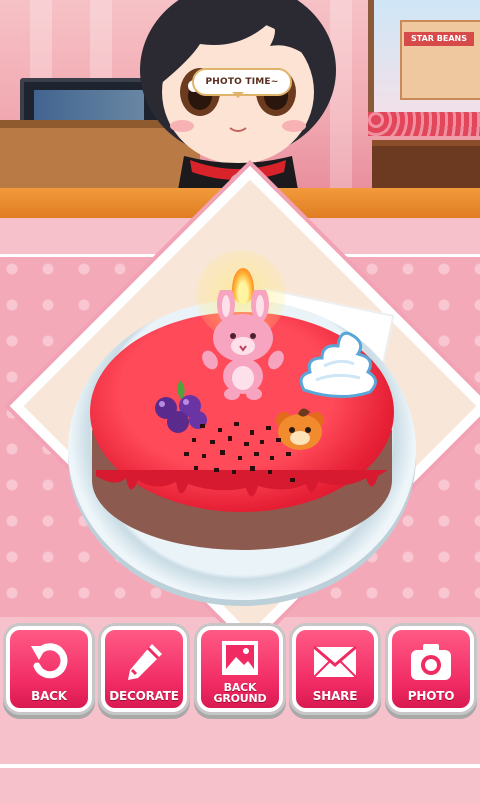 Image resolution: width=480 pixels, height=804 pixels. What do you see at coordinates (431, 662) in the screenshot?
I see `camera-icon` at bounding box center [431, 662].